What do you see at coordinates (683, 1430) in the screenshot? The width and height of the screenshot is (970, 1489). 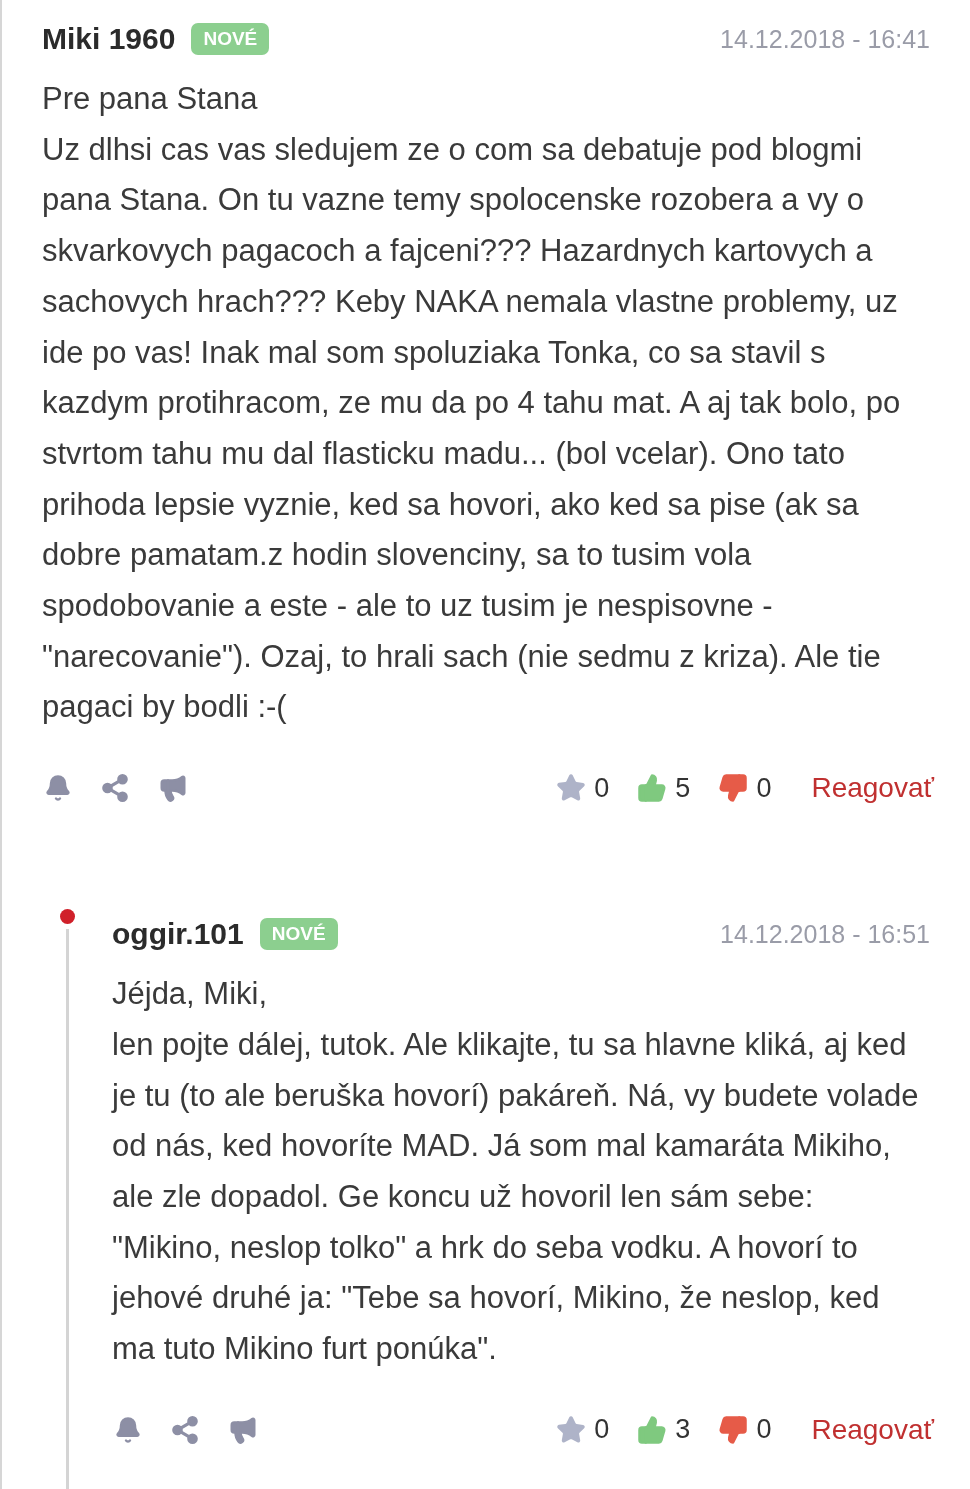 I see `like-count: 3` at bounding box center [683, 1430].